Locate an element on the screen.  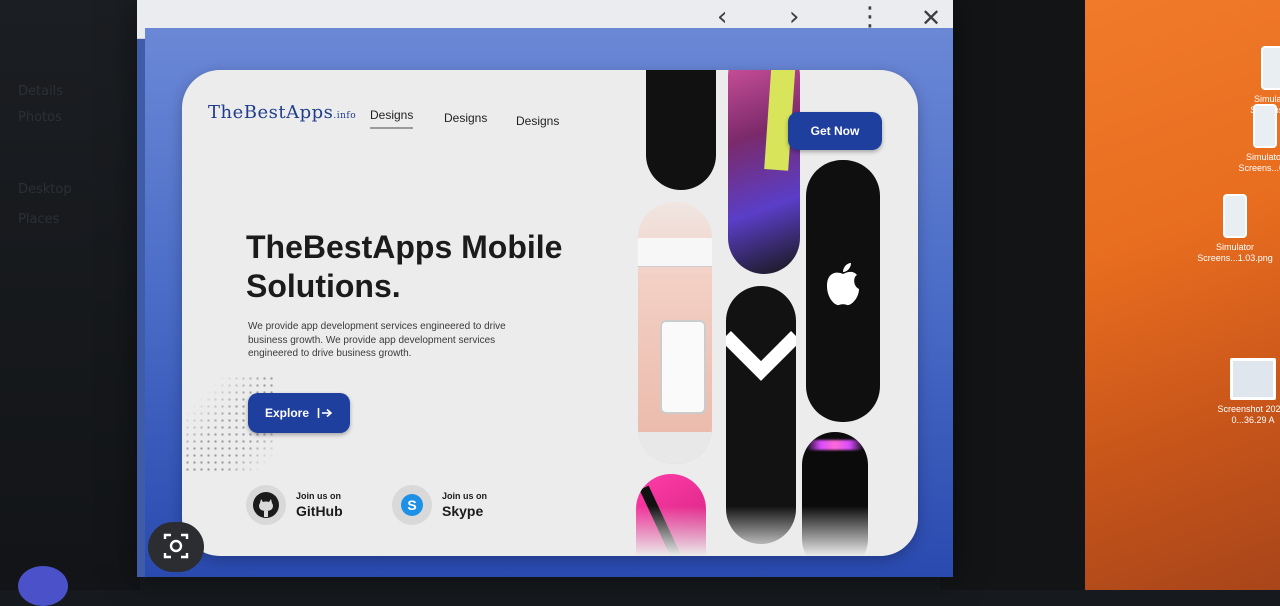
desktop-left-panel: Details Photos Desktop Places is located at coordinates (70, 295).